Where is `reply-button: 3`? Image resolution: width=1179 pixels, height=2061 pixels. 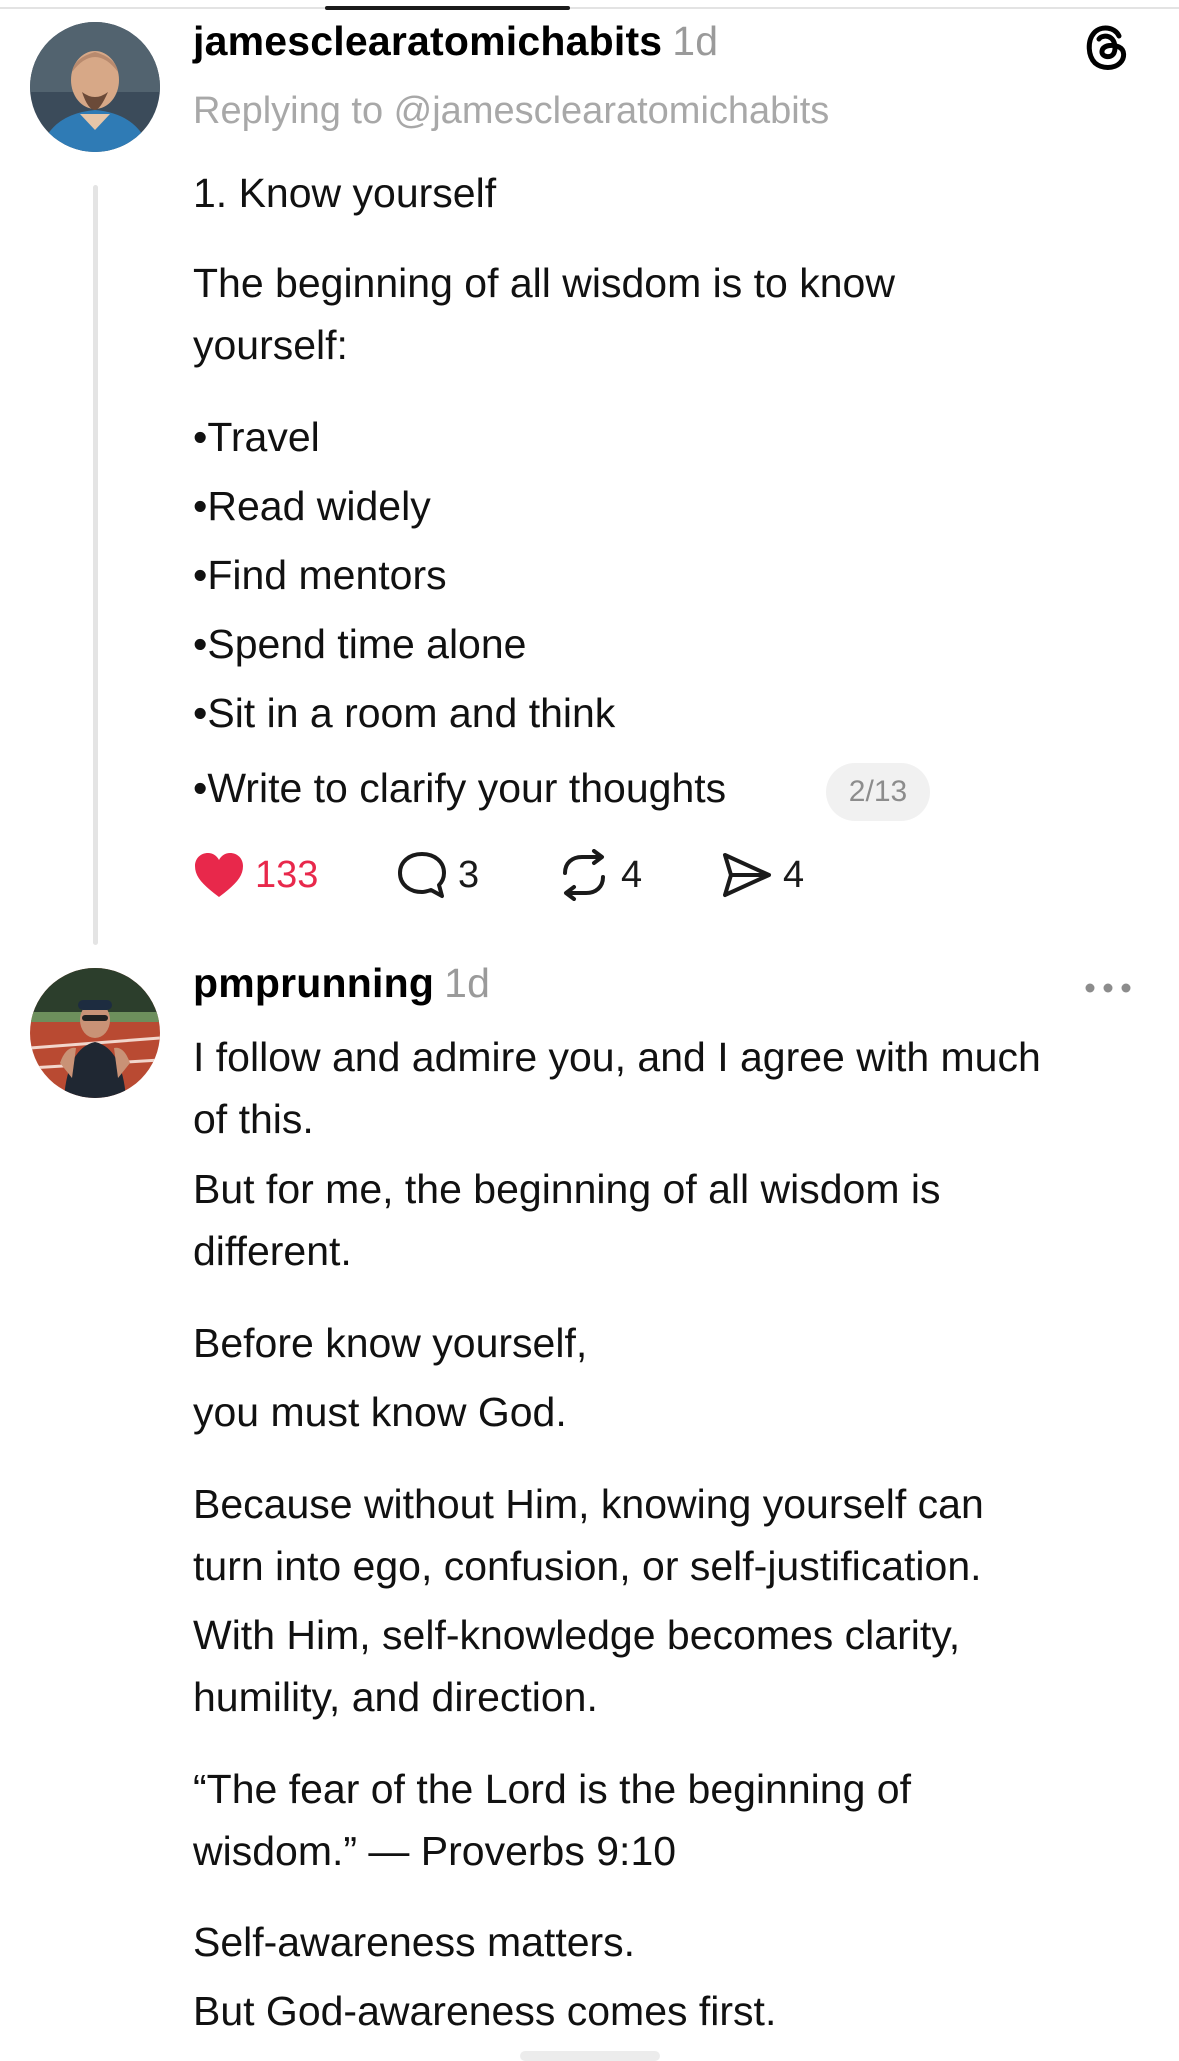
reply-button: 3 is located at coordinates (437, 875).